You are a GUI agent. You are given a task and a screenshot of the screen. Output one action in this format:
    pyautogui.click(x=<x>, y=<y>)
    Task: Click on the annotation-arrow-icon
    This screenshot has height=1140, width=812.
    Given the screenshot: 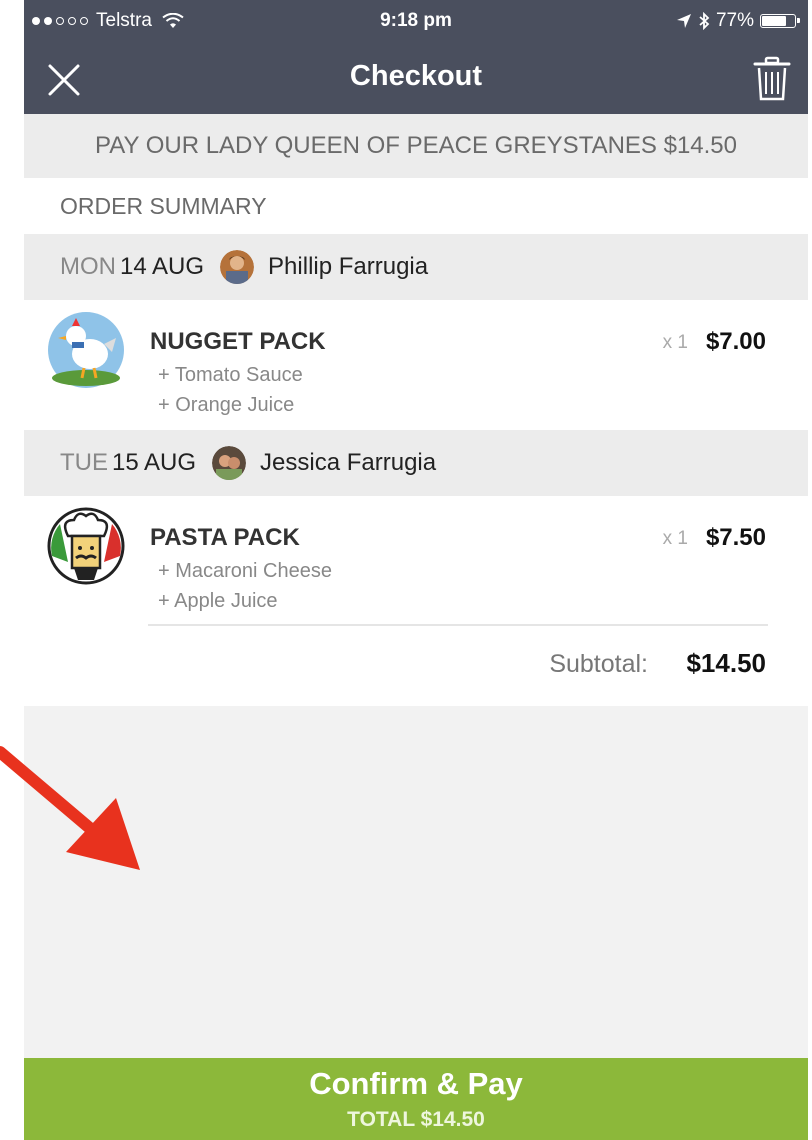 What is the action you would take?
    pyautogui.click(x=70, y=808)
    